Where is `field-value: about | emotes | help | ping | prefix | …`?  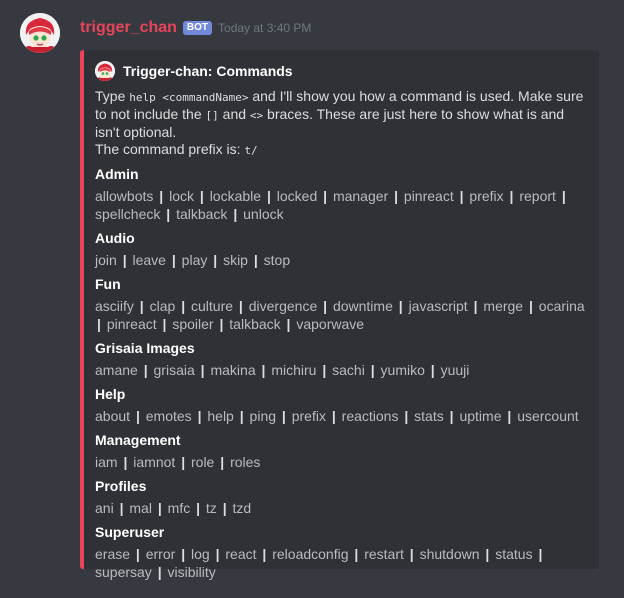
field-value: about | emotes | help | ping | prefix | … is located at coordinates (343, 416).